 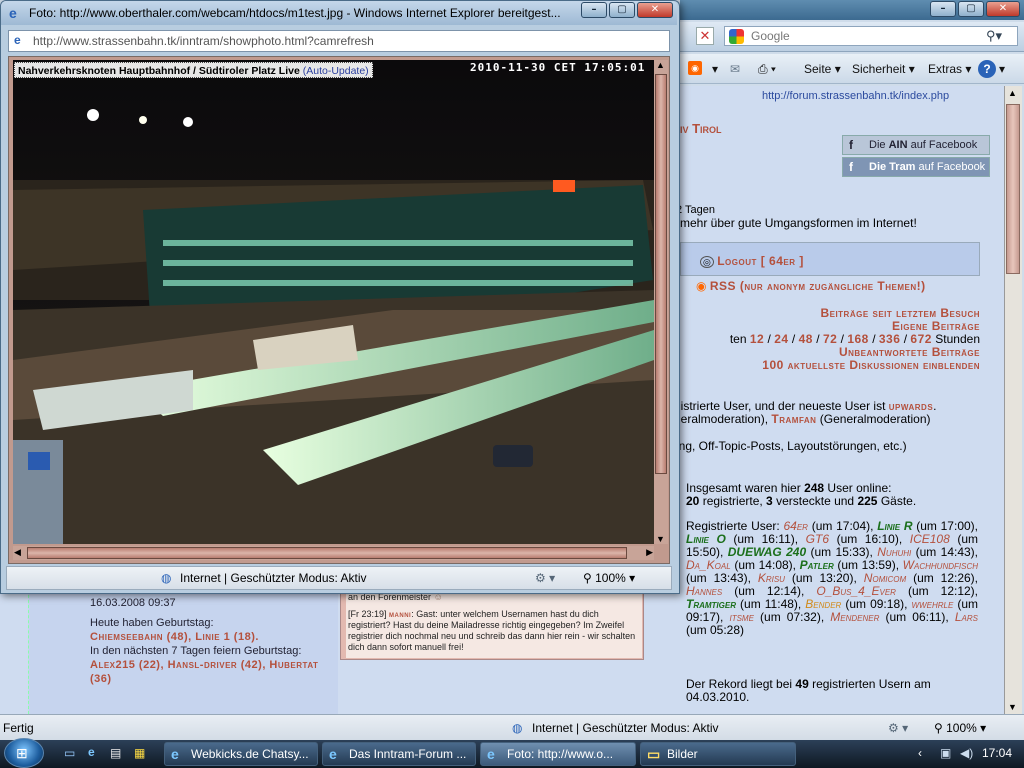 I want to click on online-user-link: Hannes, so click(x=704, y=591).